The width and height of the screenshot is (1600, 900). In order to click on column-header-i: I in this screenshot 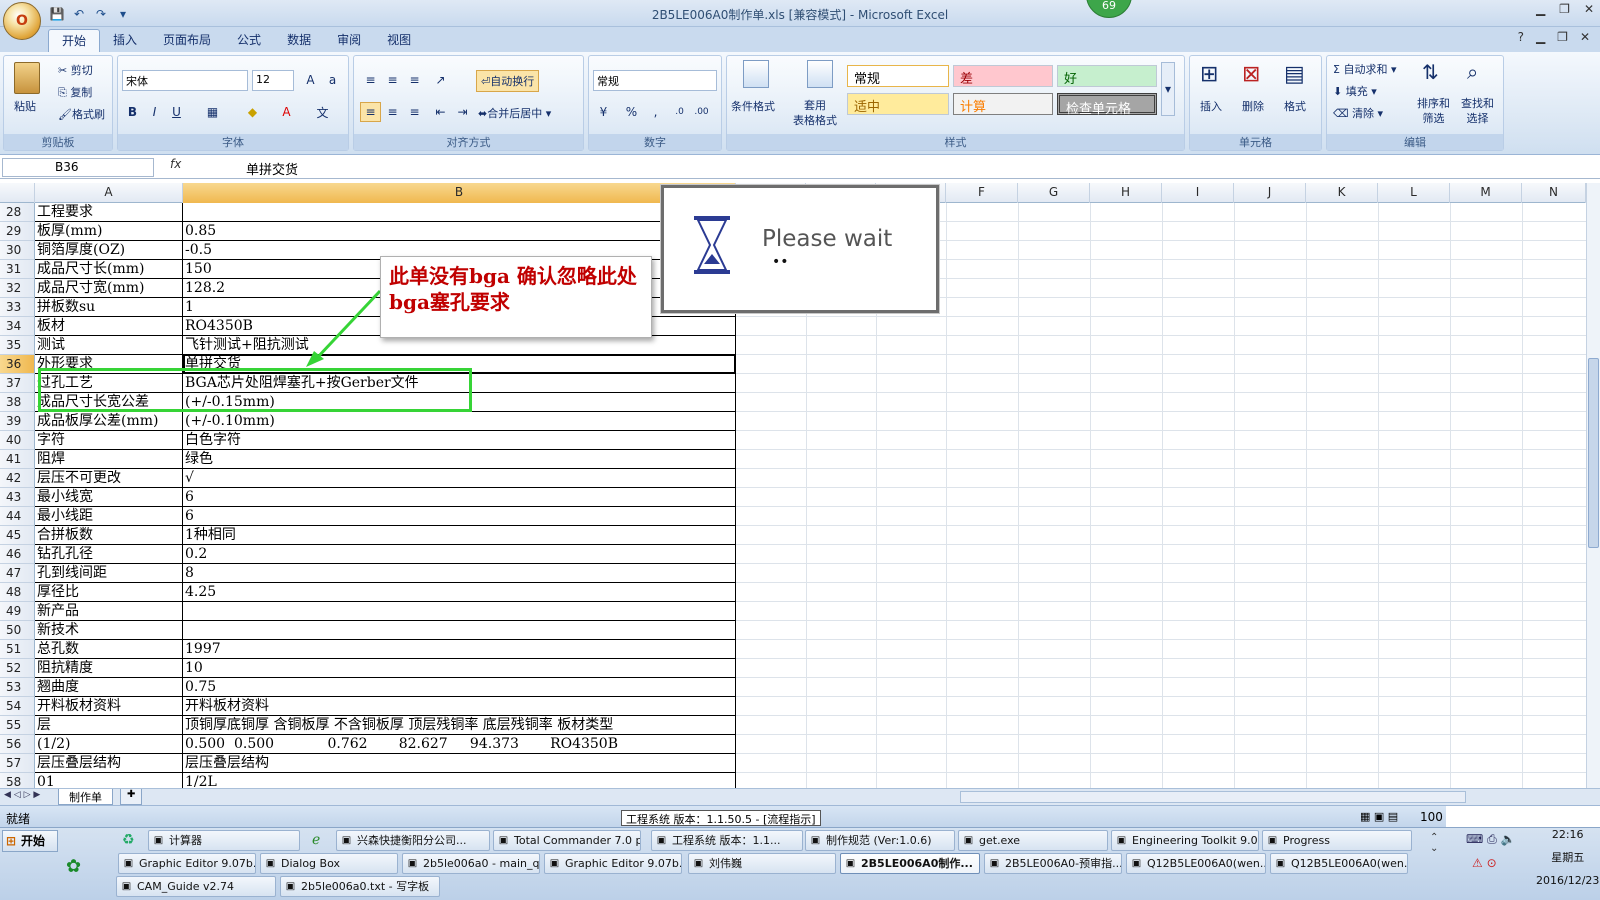, I will do `click(1198, 193)`.